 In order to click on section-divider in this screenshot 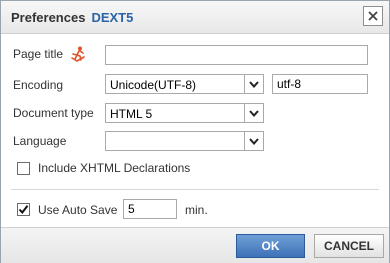, I will do `click(195, 189)`.